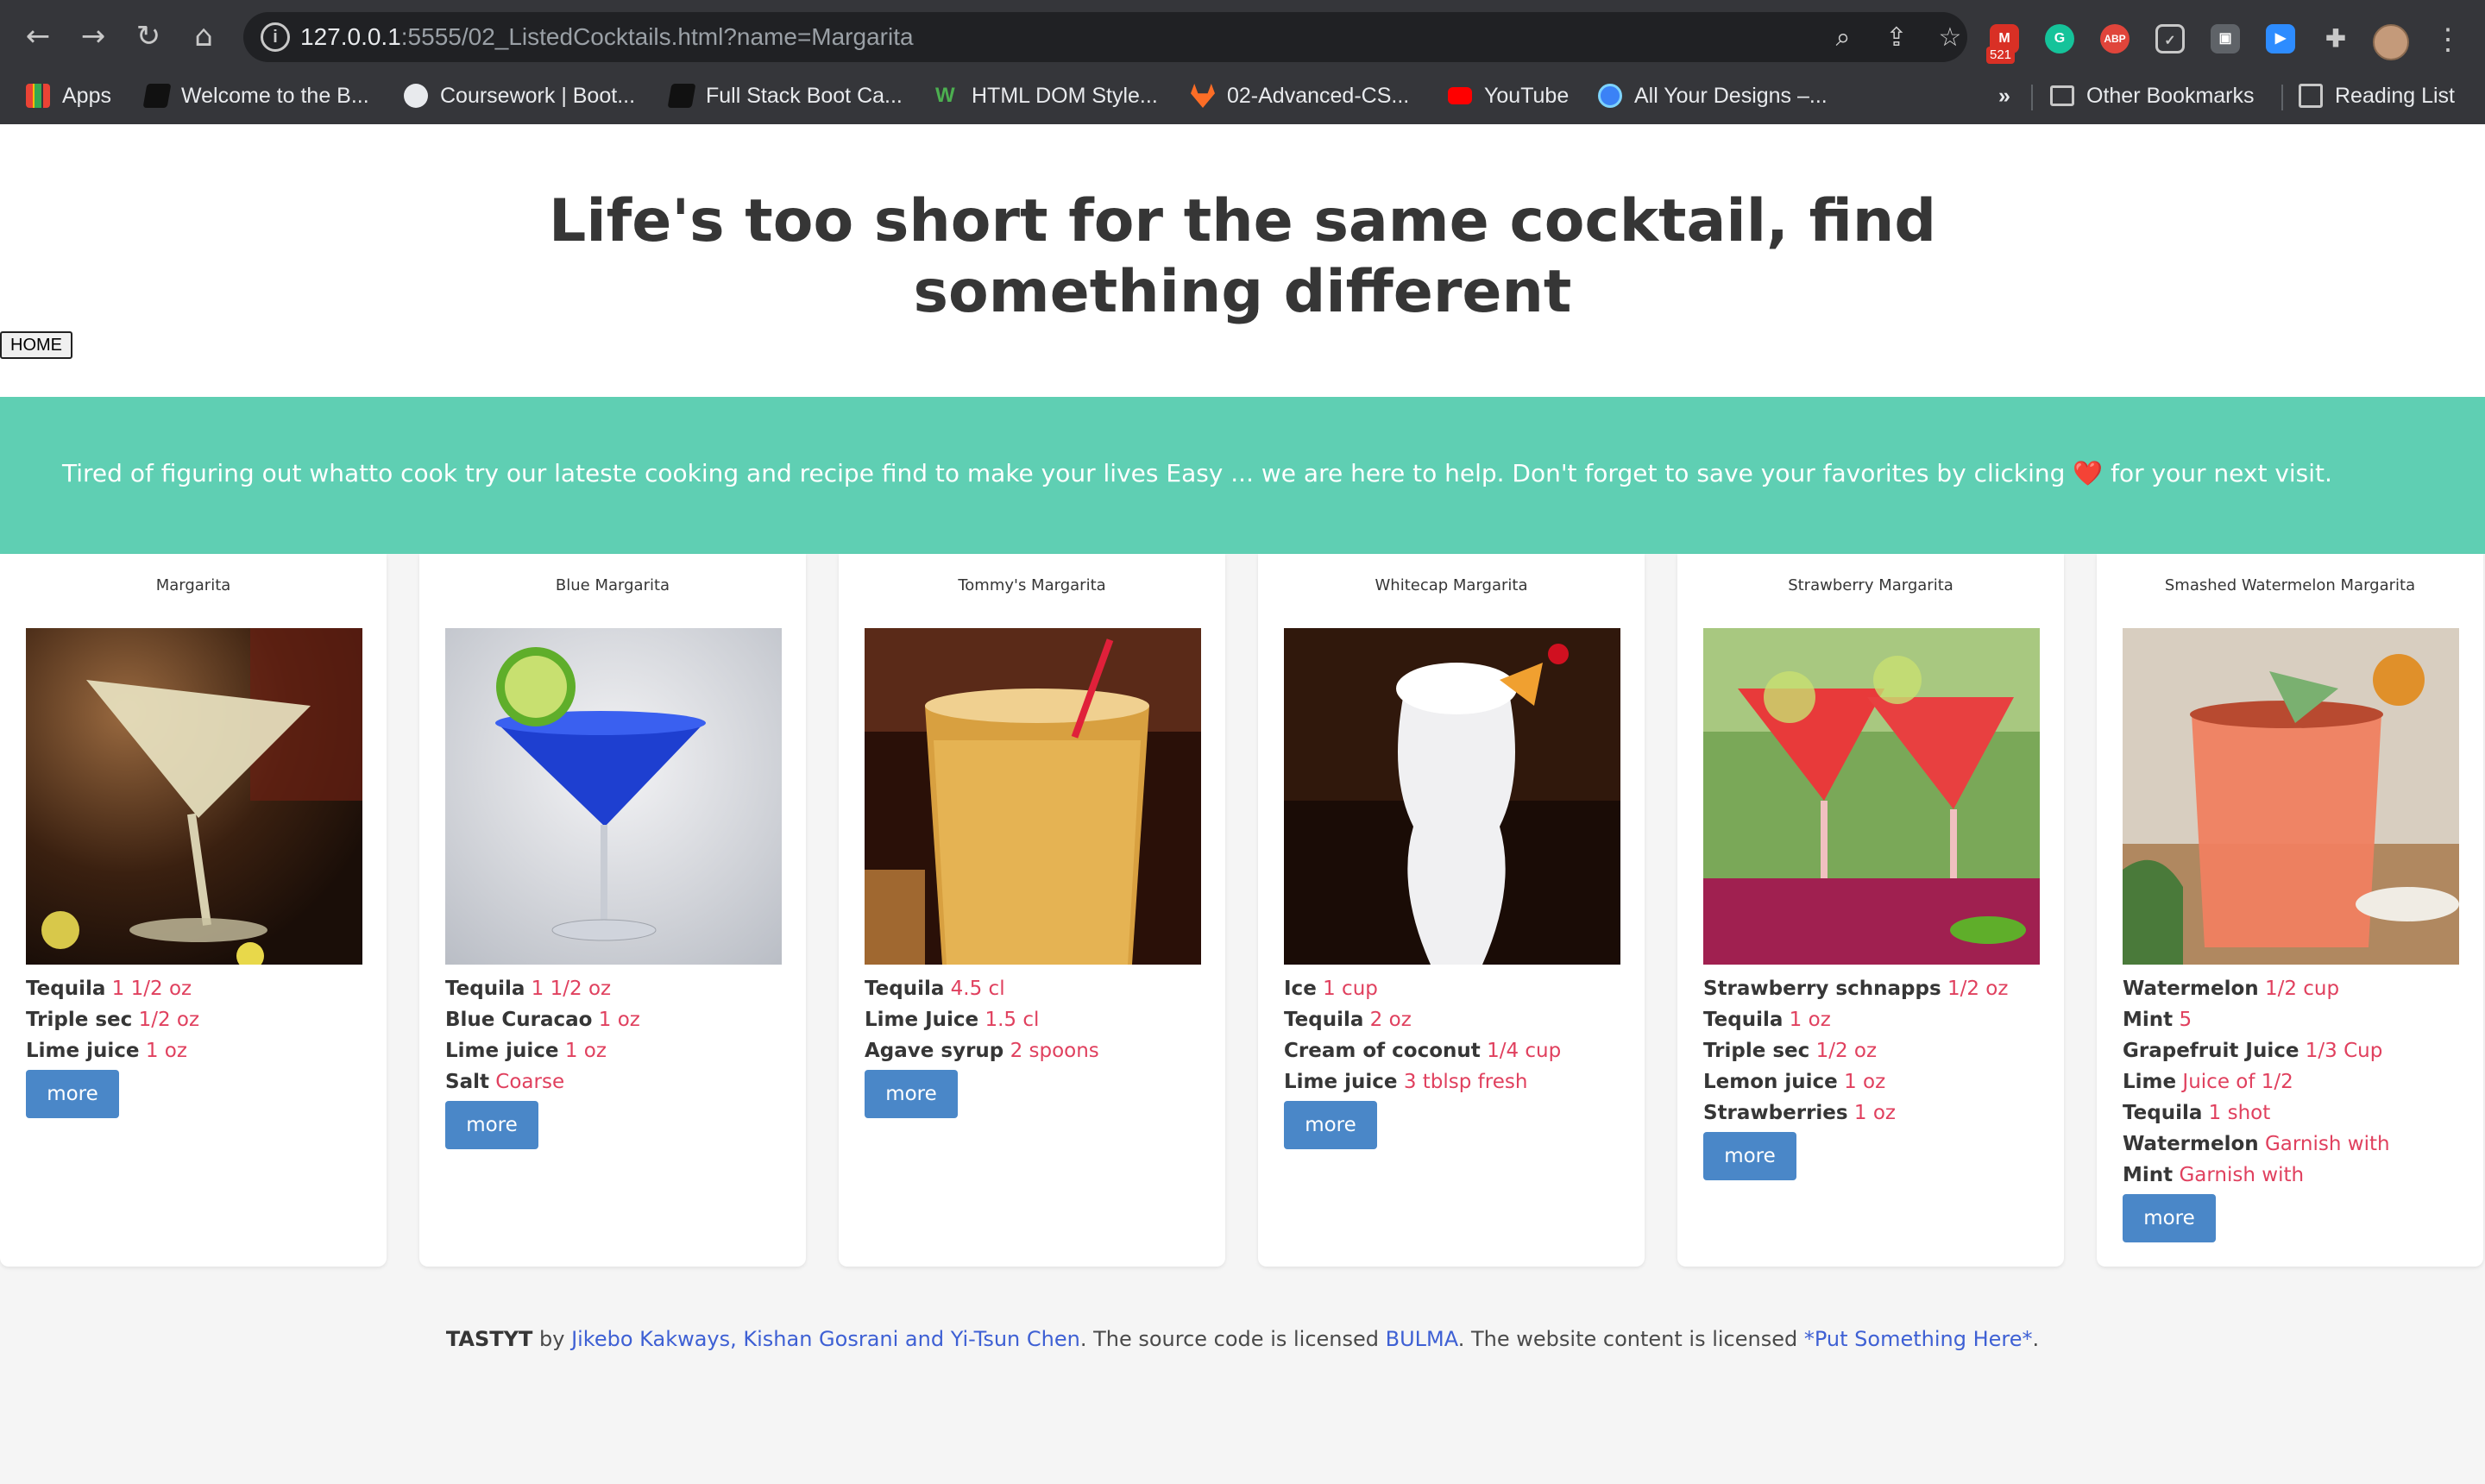 The image size is (2485, 1484). I want to click on adblock-extension-icon: ABP, so click(2115, 38).